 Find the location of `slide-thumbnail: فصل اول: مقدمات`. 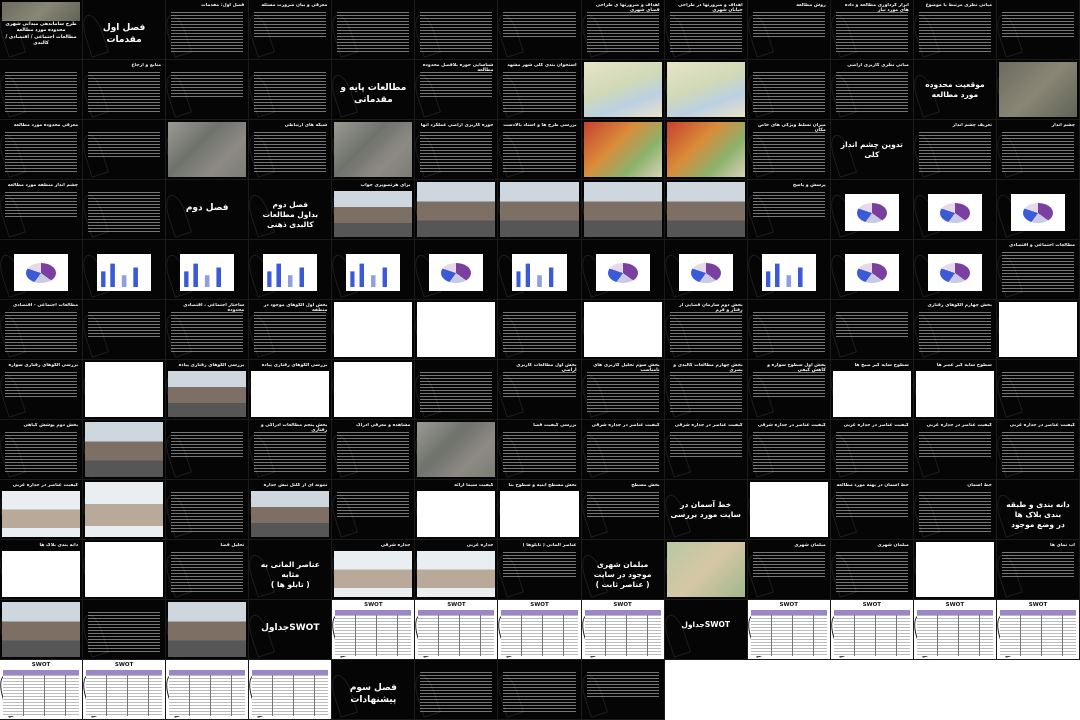

slide-thumbnail: فصل اول: مقدمات is located at coordinates (208, 30).